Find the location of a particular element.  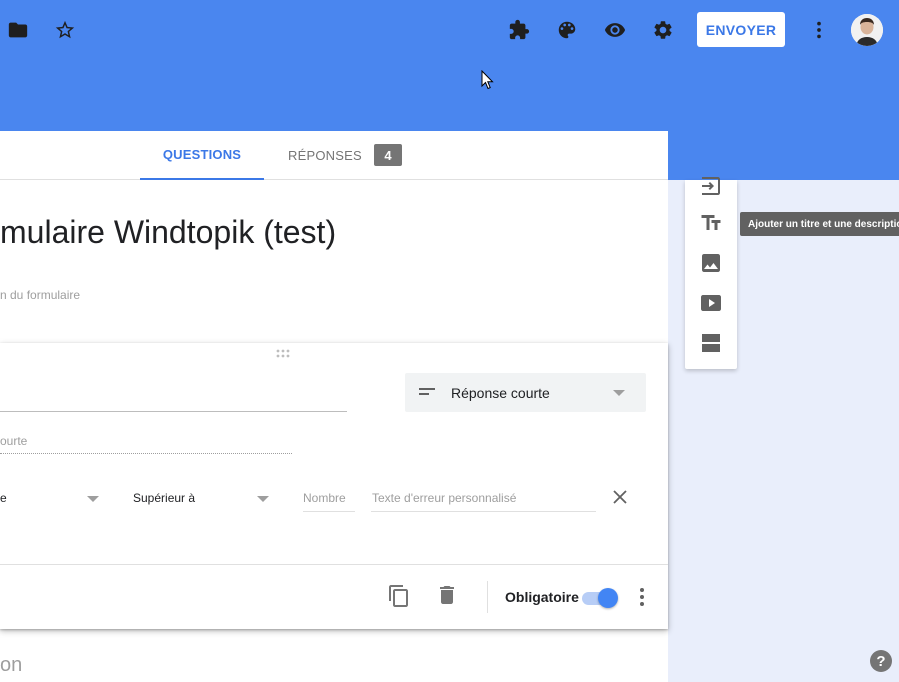

tab-bar: QUESTIONS RÉPONSES 4 is located at coordinates (334, 155).